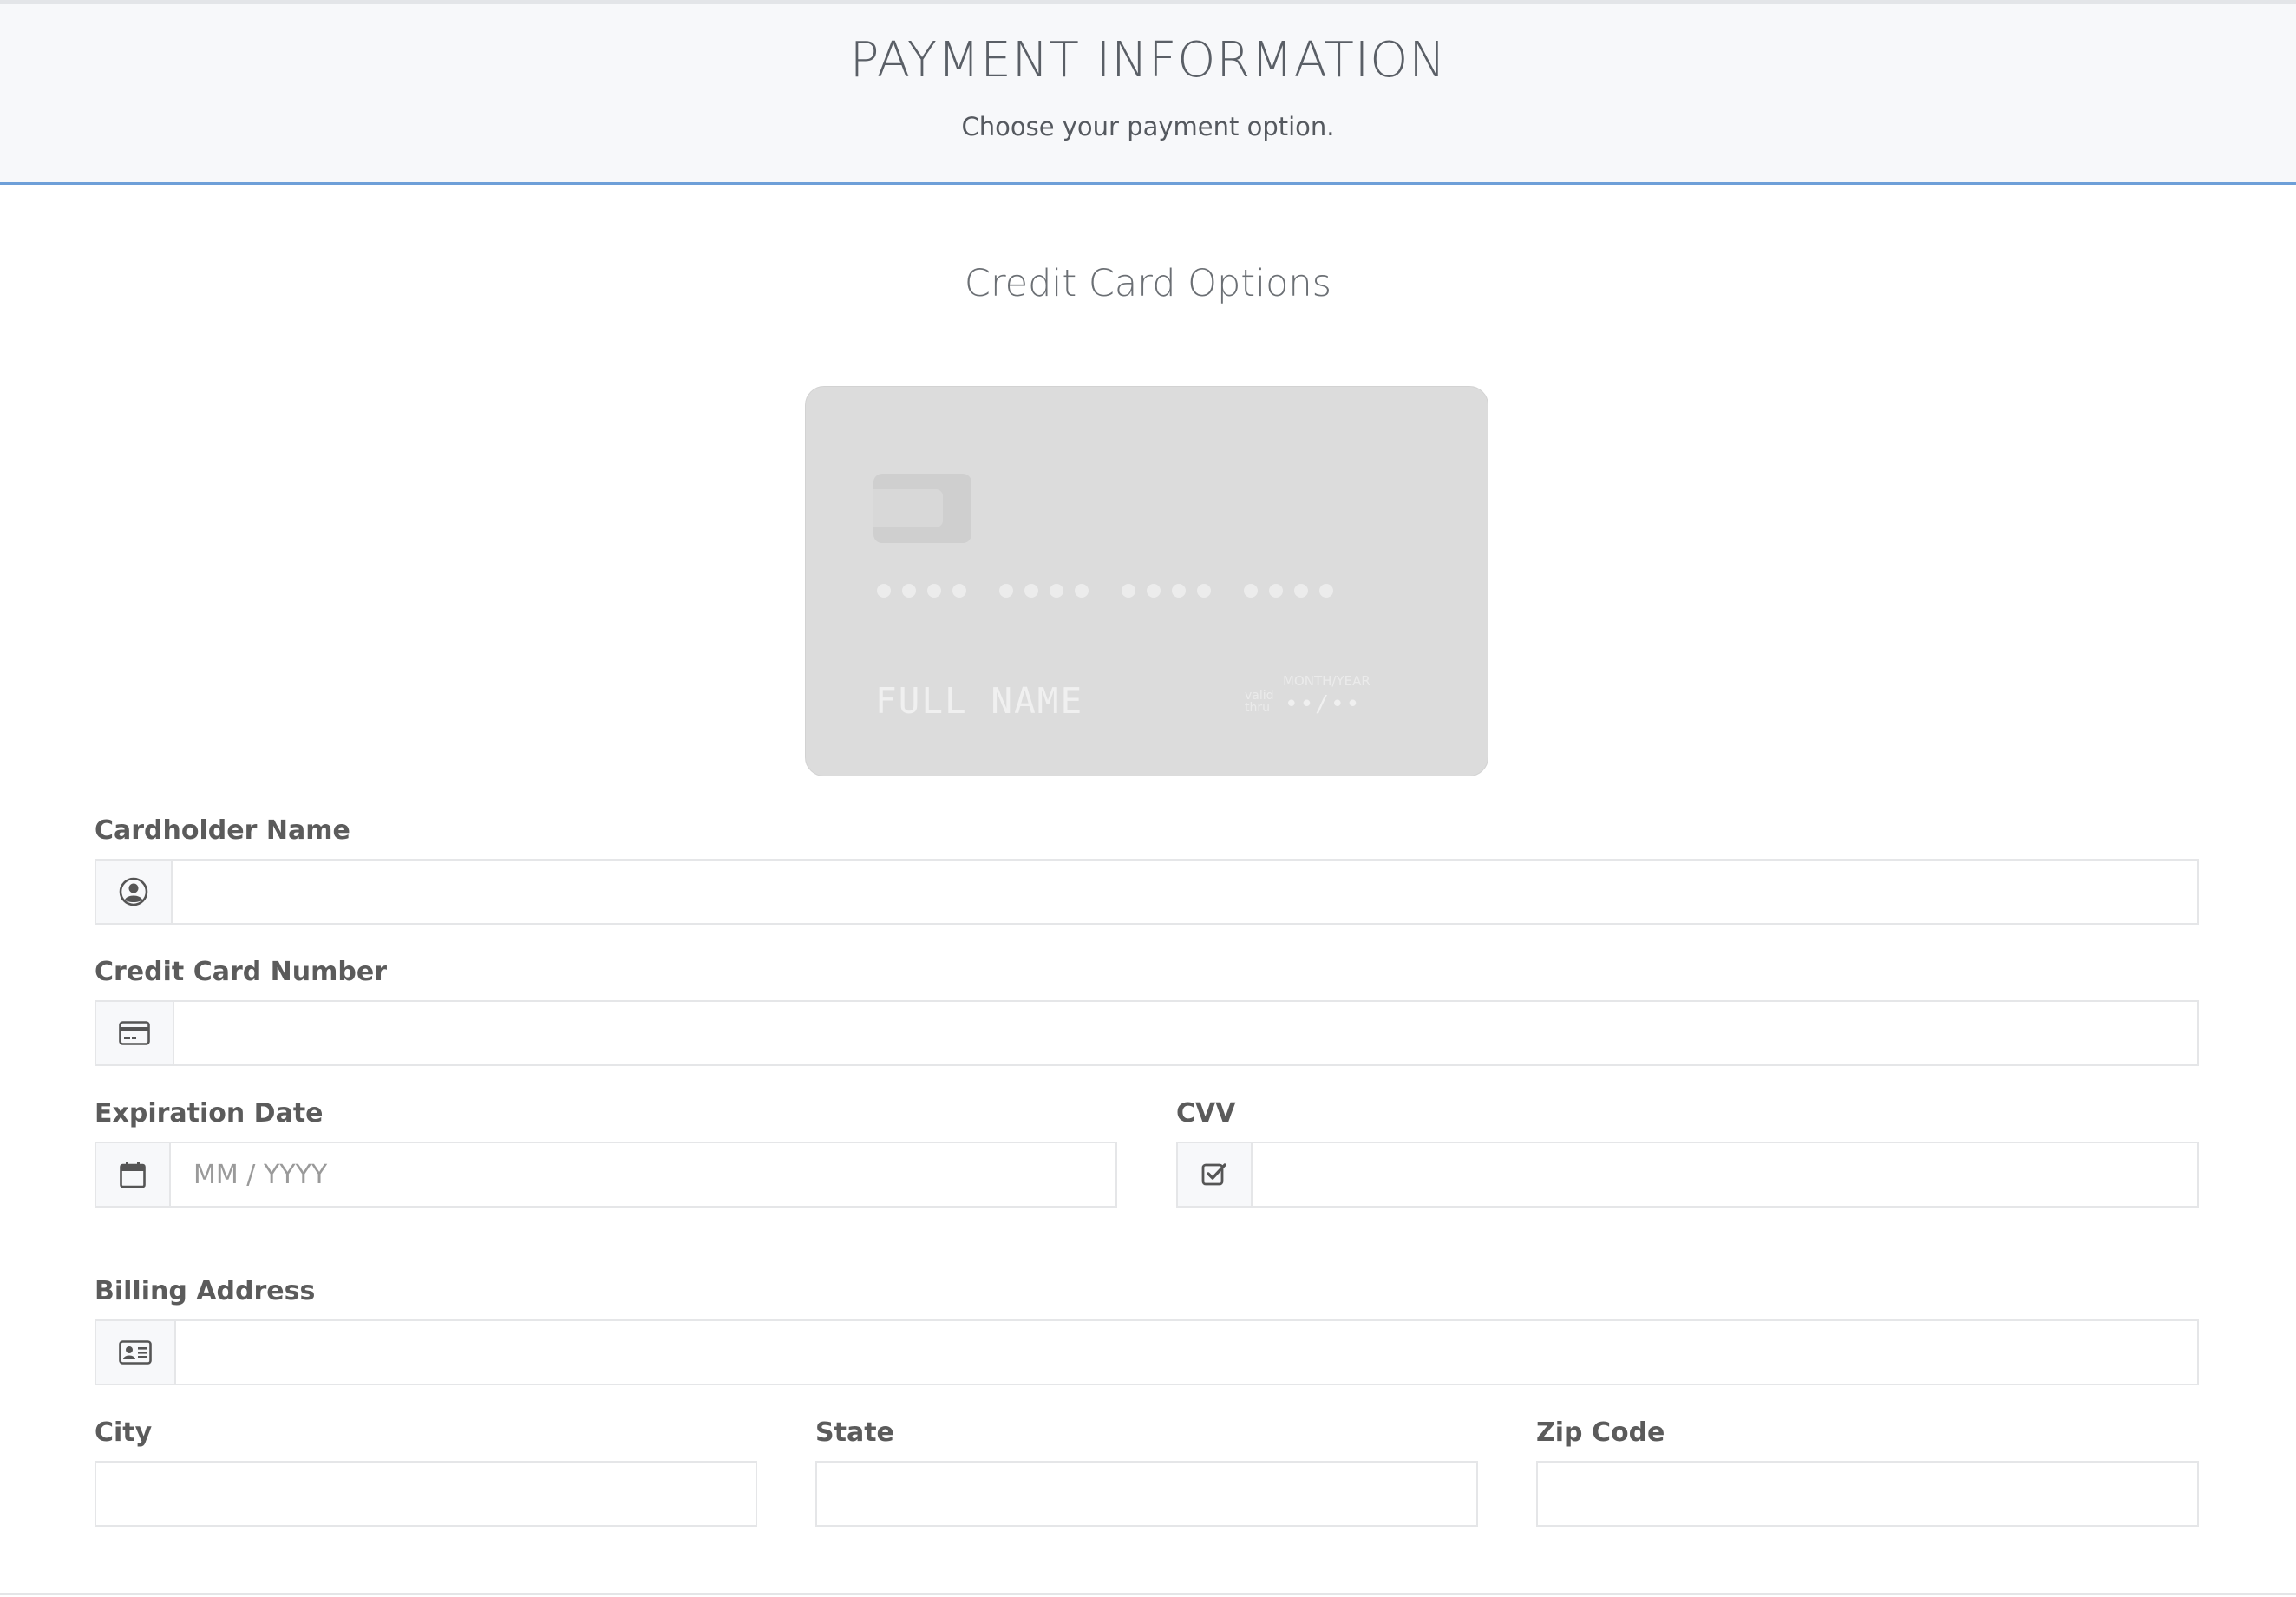 Image resolution: width=2296 pixels, height=1597 pixels. I want to click on check-square-icon, so click(1215, 1174).